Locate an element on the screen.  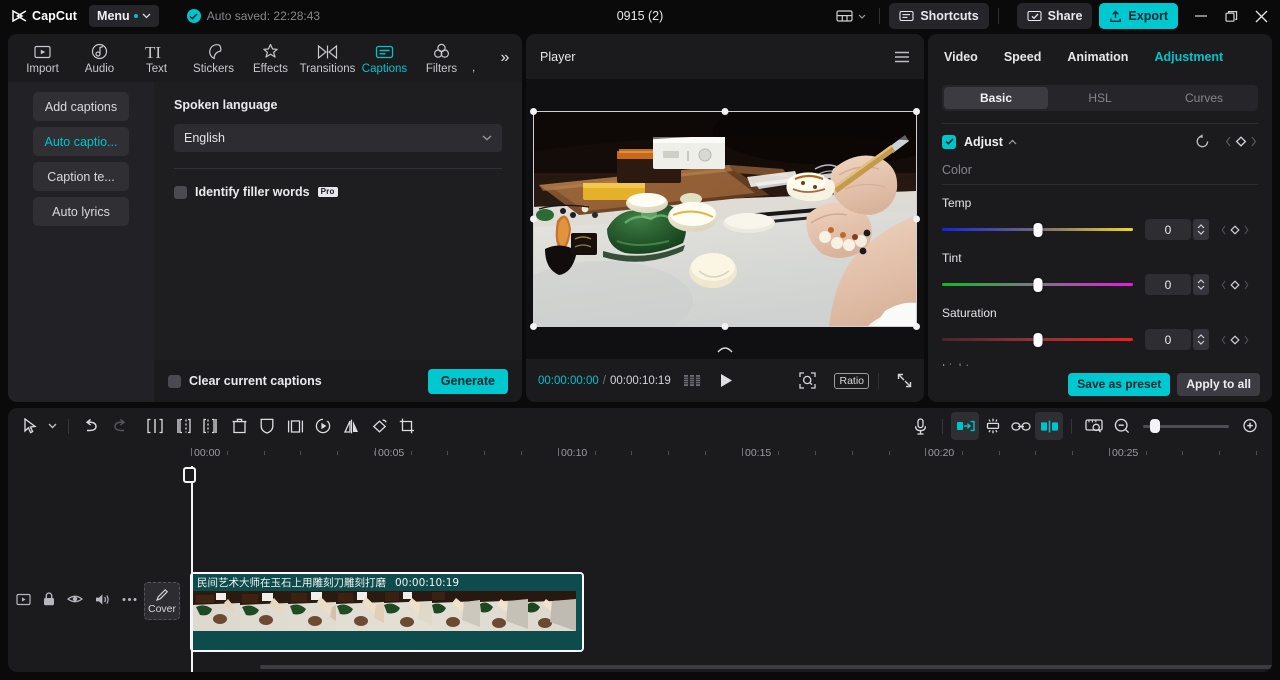
chevron-up-icon is located at coordinates (1012, 142).